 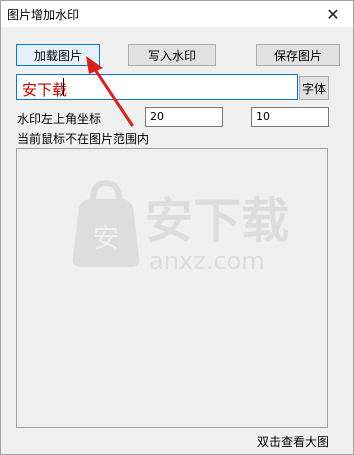 What do you see at coordinates (157, 87) in the screenshot?
I see `watermark-text-input: 安下载` at bounding box center [157, 87].